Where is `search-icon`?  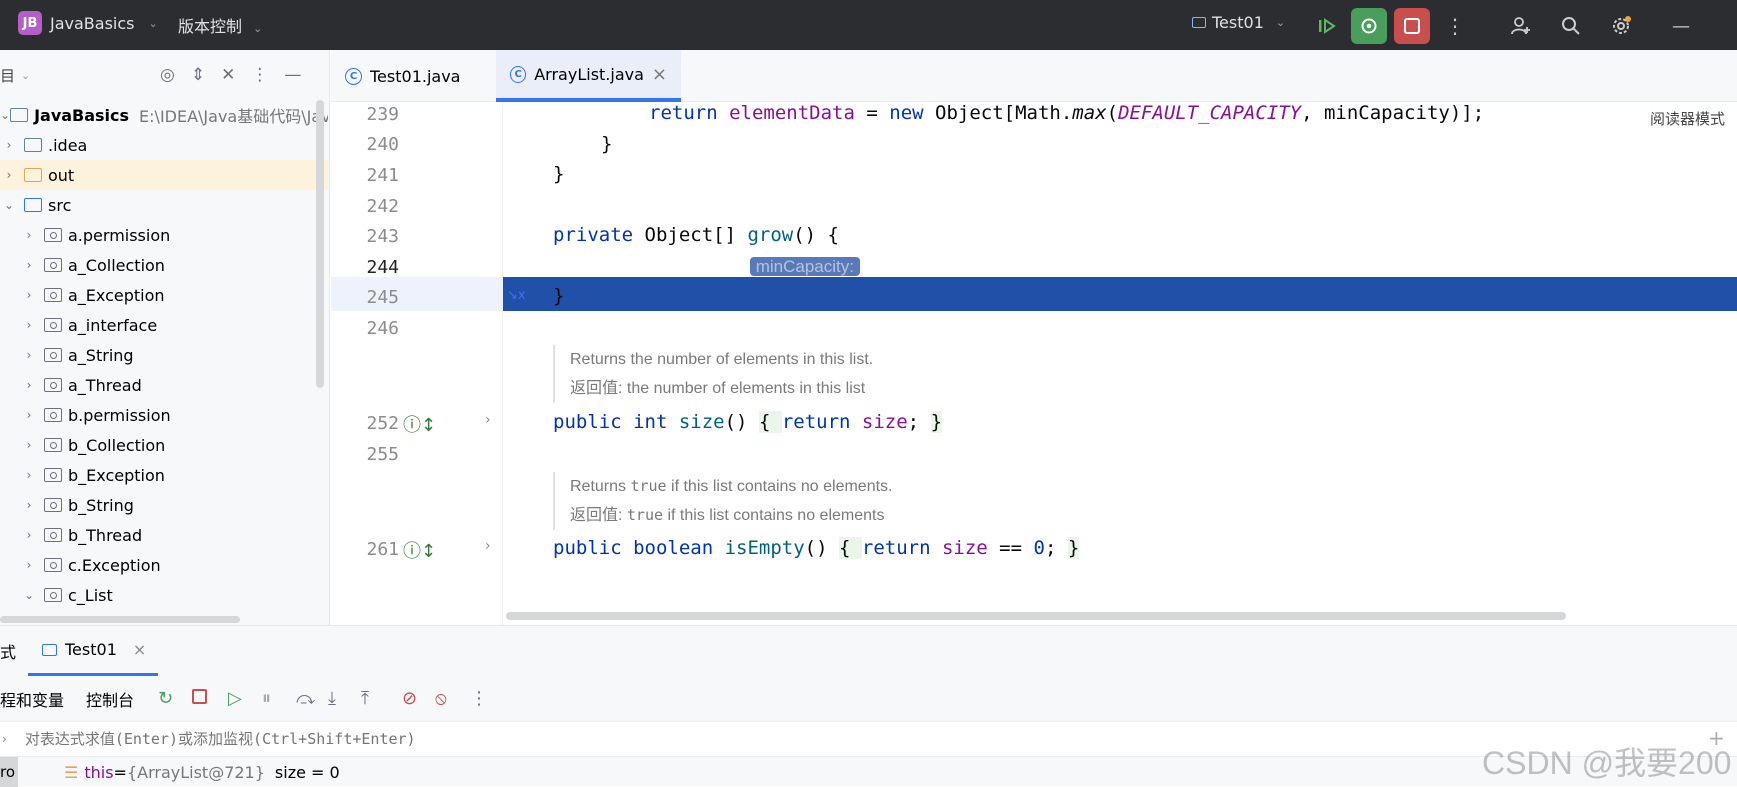
search-icon is located at coordinates (1571, 26).